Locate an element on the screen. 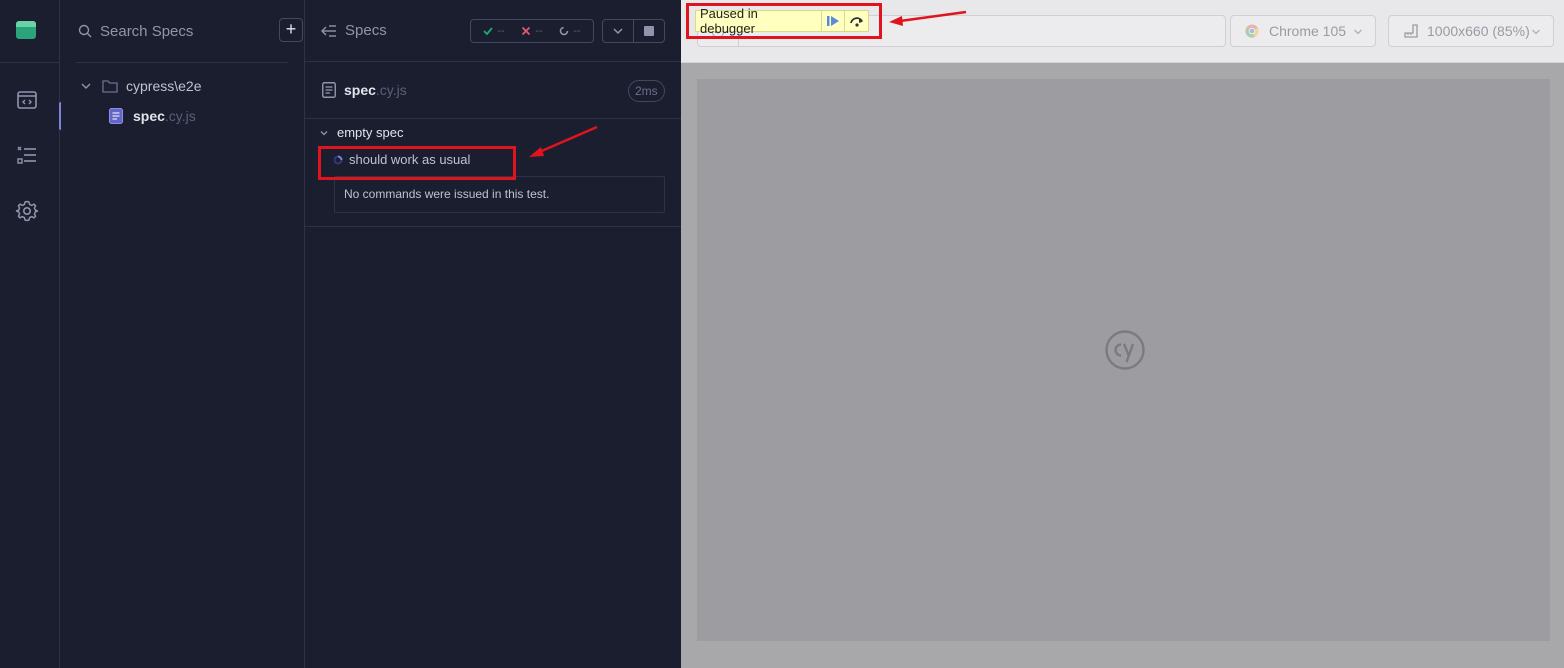  suite-row: empty spec is located at coordinates (361, 132).